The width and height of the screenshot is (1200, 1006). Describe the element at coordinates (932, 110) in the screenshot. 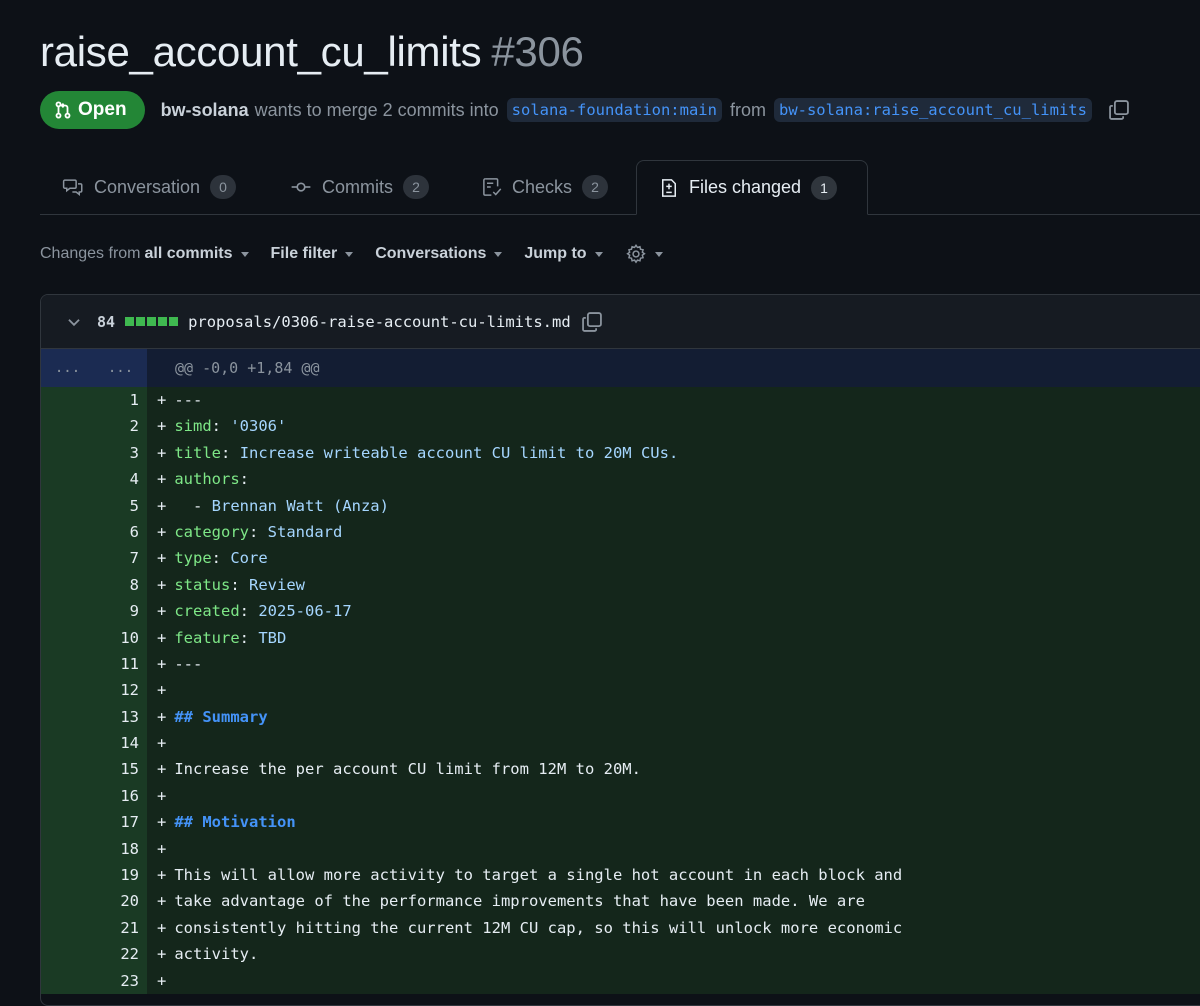

I see `head-branch: bw-solana:raise_account_cu_limits` at that location.